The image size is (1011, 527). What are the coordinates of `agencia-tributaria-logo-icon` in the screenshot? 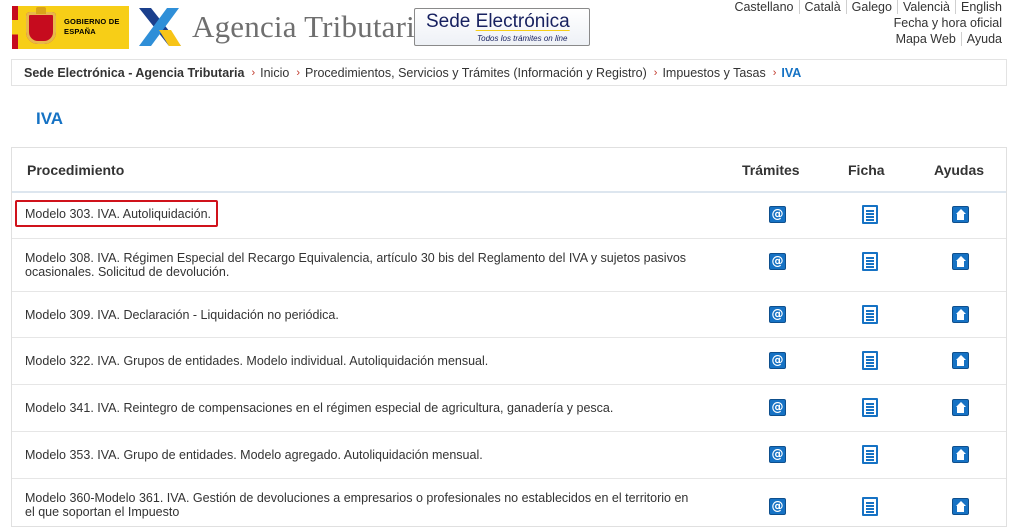 It's located at (162, 28).